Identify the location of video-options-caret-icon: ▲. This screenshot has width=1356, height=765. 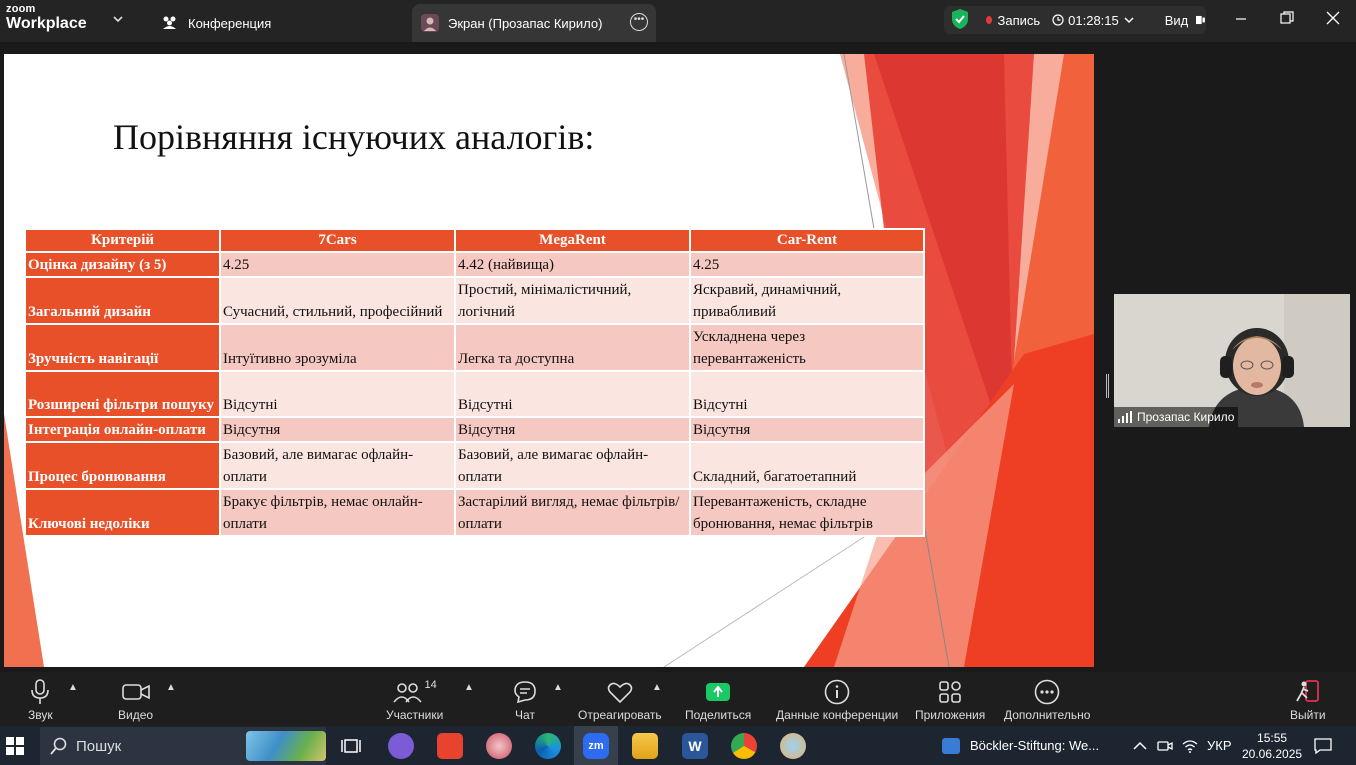
(171, 687).